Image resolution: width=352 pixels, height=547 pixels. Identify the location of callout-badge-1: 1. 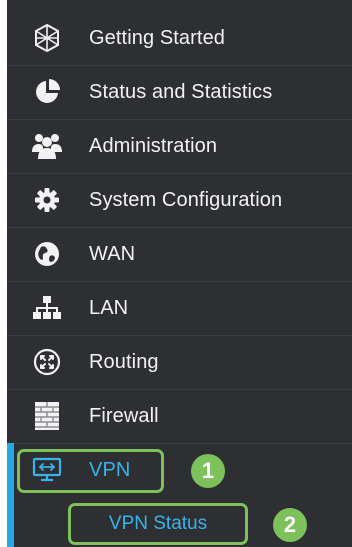
(208, 471).